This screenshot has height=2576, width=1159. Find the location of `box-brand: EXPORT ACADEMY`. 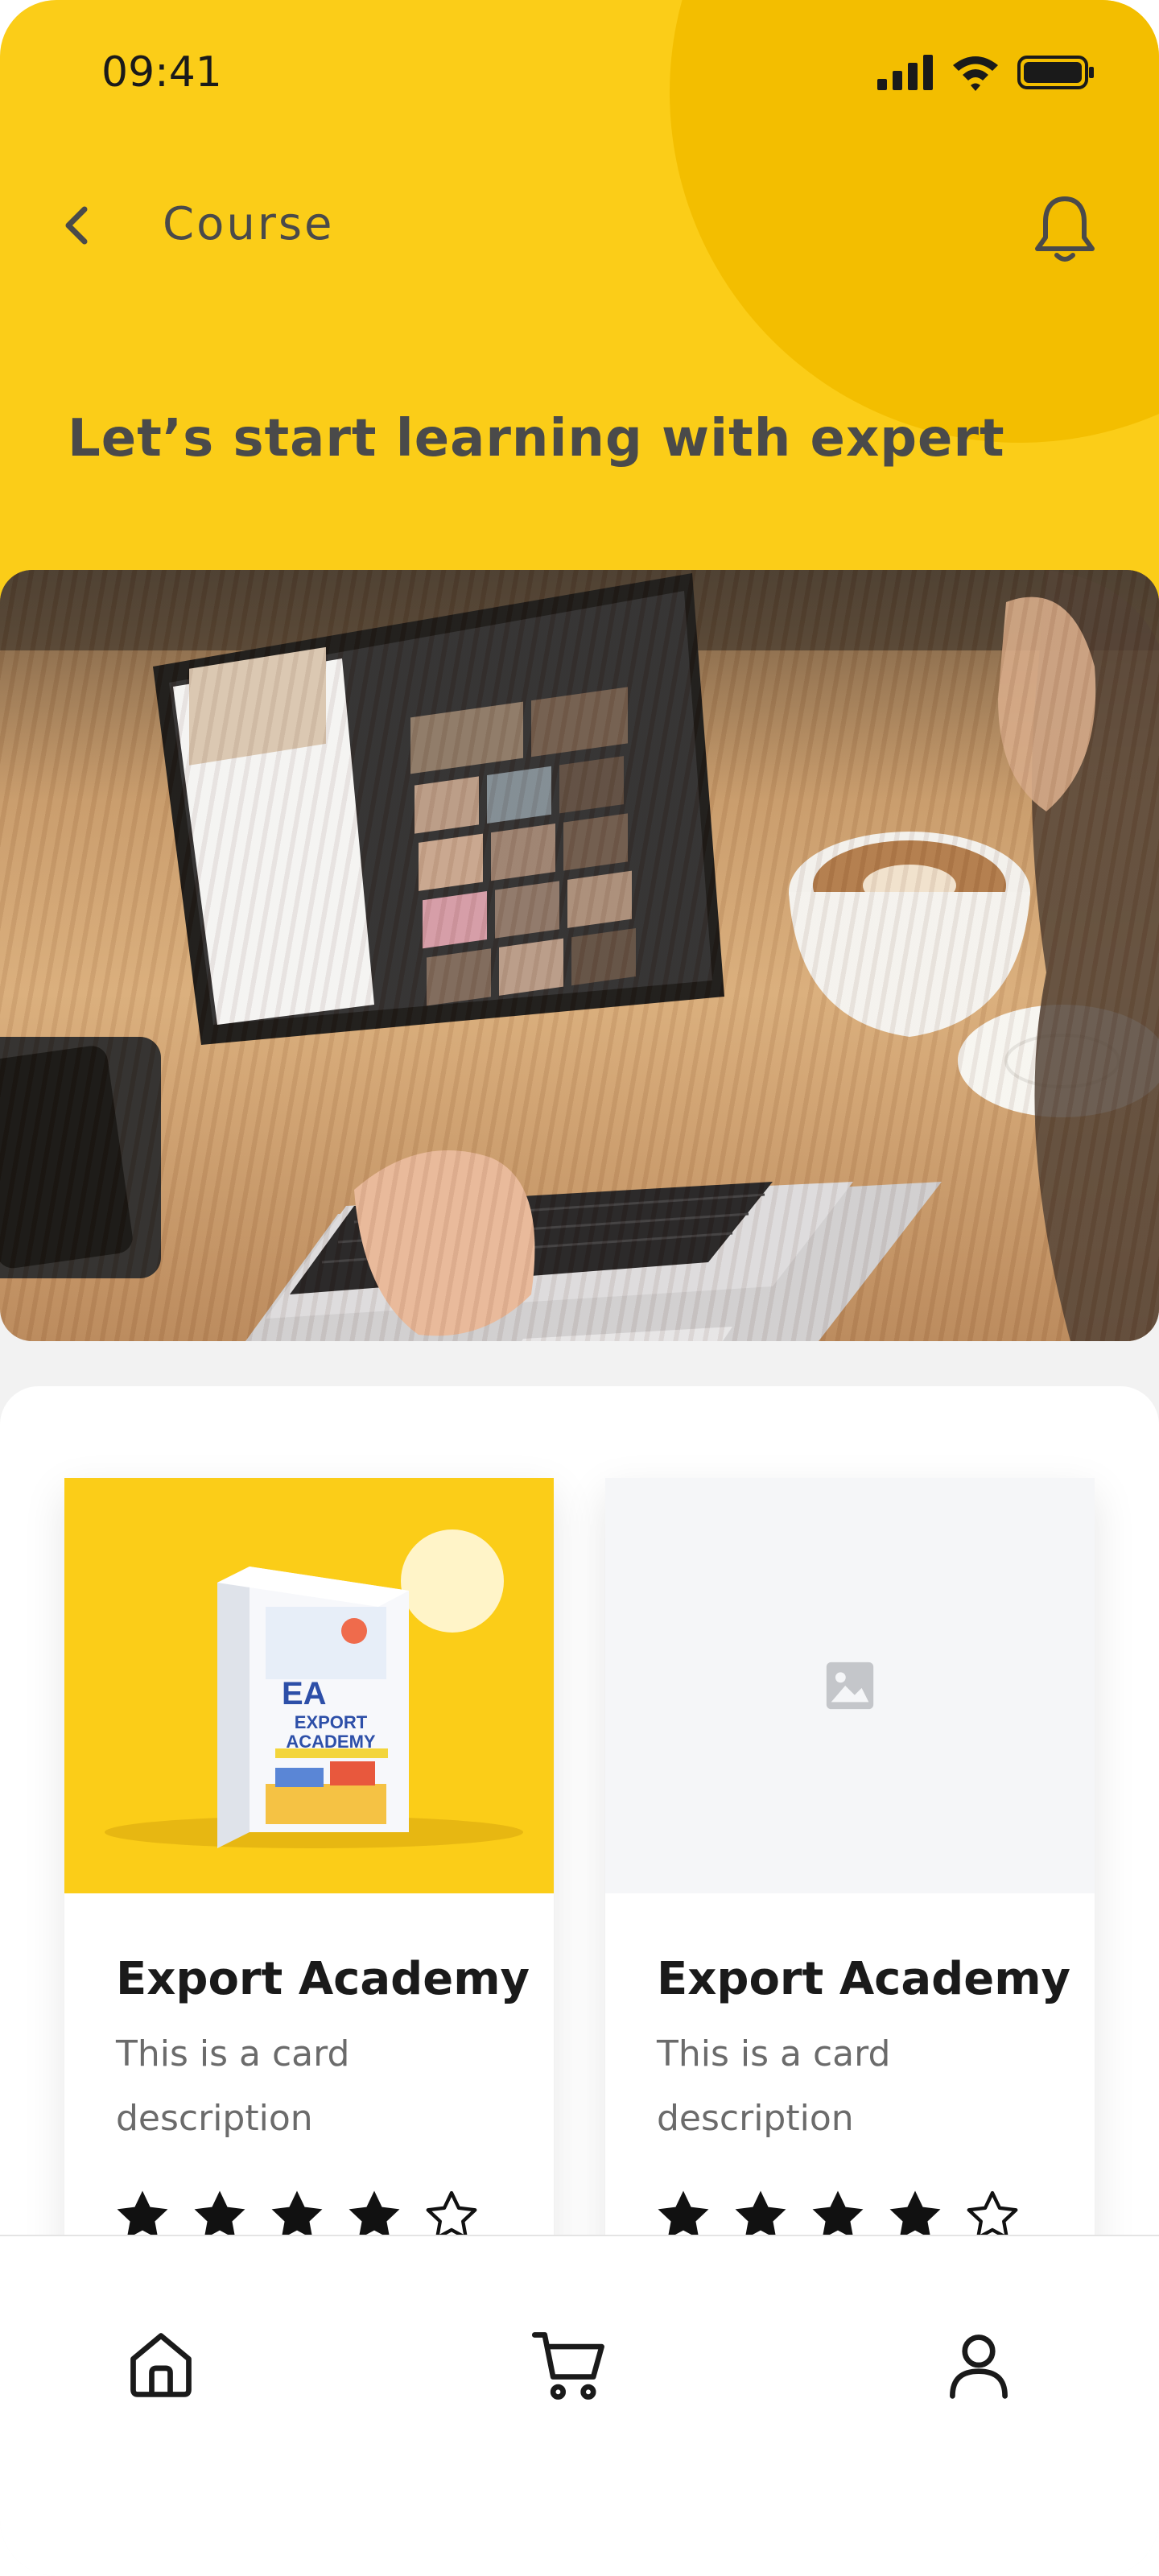

box-brand: EXPORT ACADEMY is located at coordinates (331, 1732).